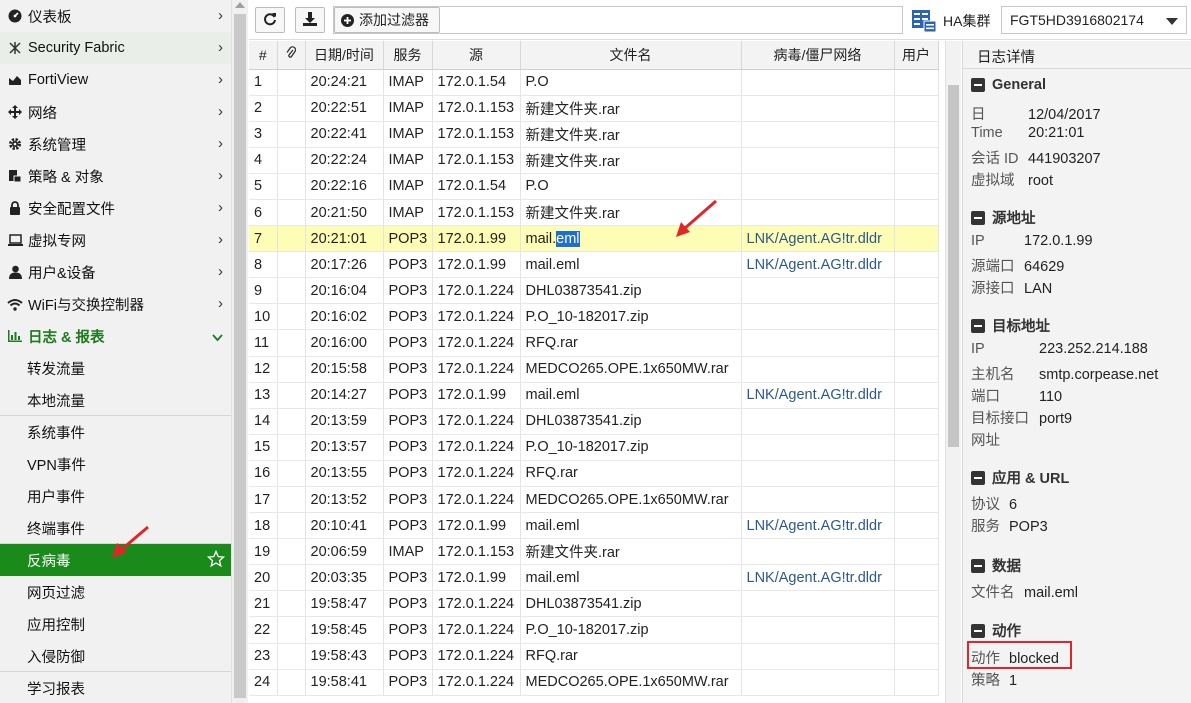 This screenshot has height=703, width=1191. What do you see at coordinates (115, 304) in the screenshot?
I see `nav-wifi: WiFi与交换控制器 ›` at bounding box center [115, 304].